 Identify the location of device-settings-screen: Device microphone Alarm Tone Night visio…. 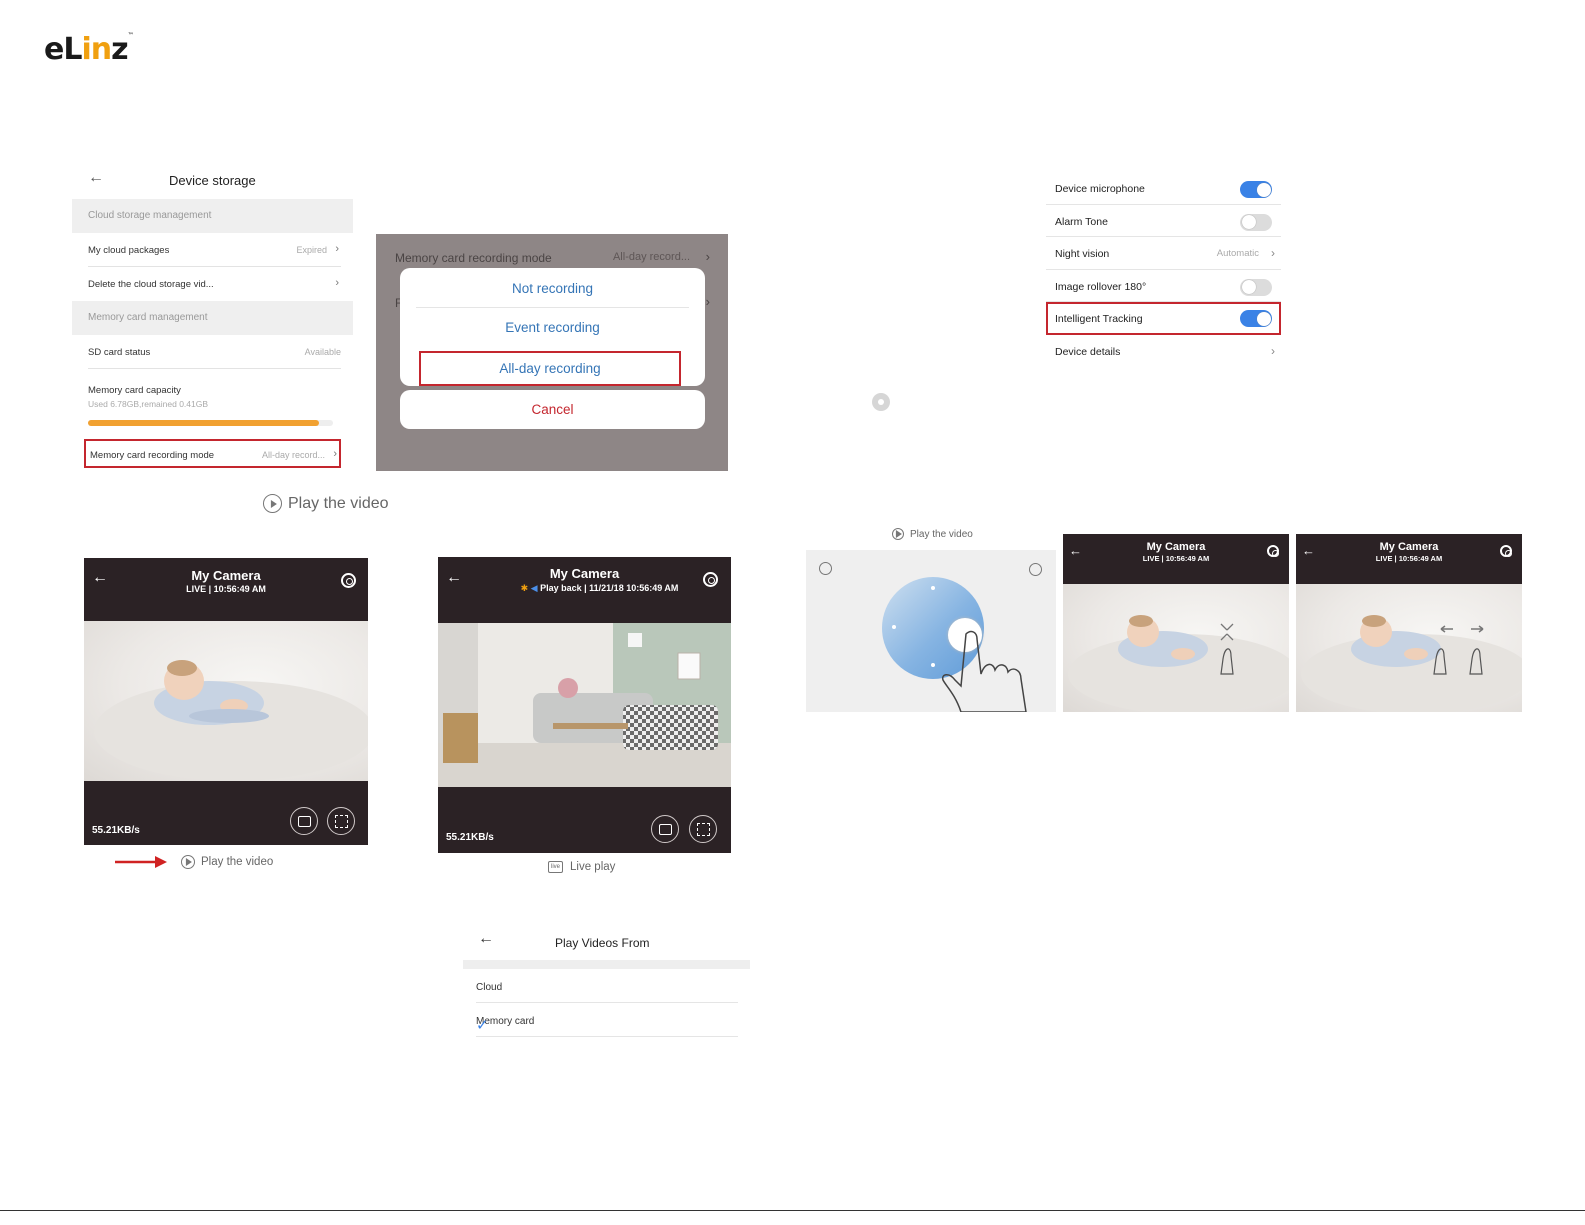
(1163, 271).